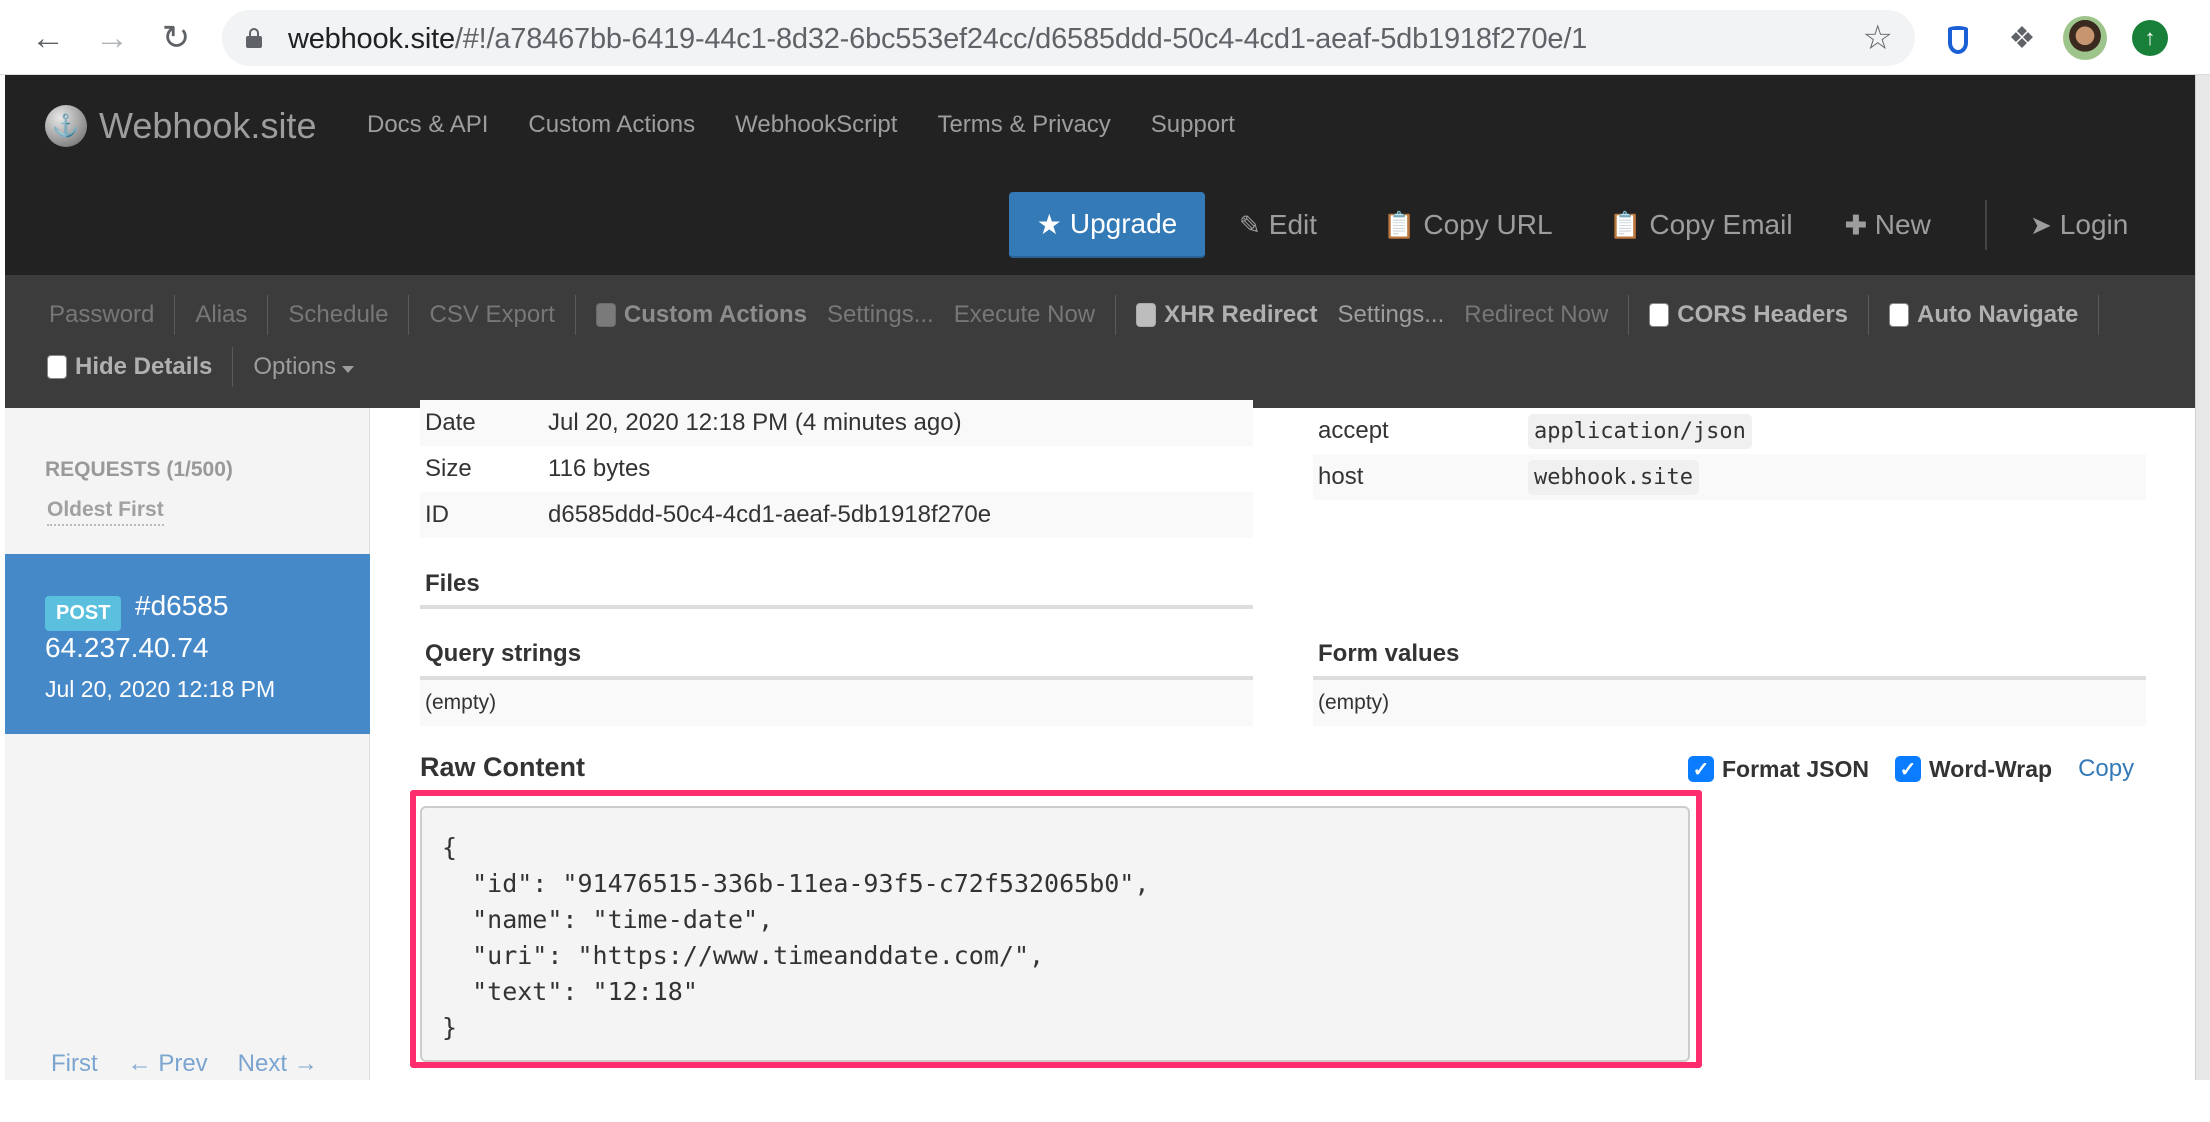  What do you see at coordinates (1721, 224) in the screenshot?
I see `copy-email-label: Copy Email` at bounding box center [1721, 224].